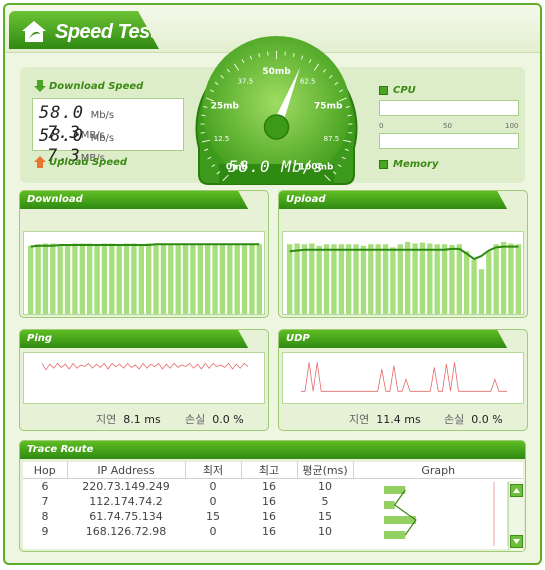  Describe the element at coordinates (40, 162) in the screenshot. I see `arrow-up-icon` at that location.